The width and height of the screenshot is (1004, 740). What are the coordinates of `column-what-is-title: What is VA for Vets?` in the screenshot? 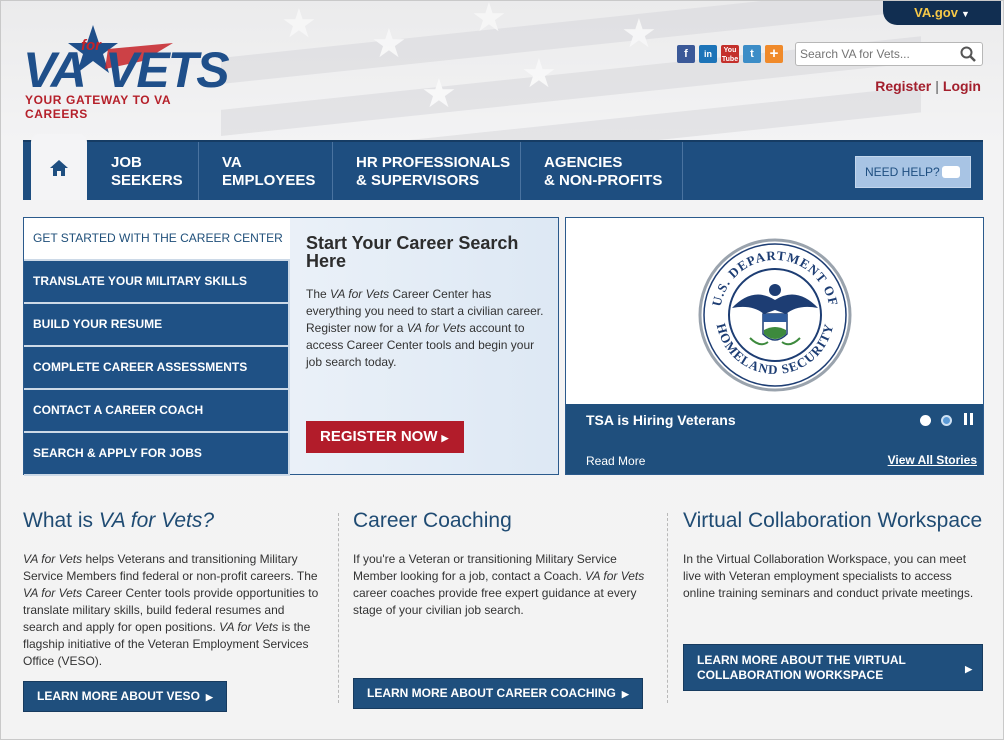 It's located at (119, 520).